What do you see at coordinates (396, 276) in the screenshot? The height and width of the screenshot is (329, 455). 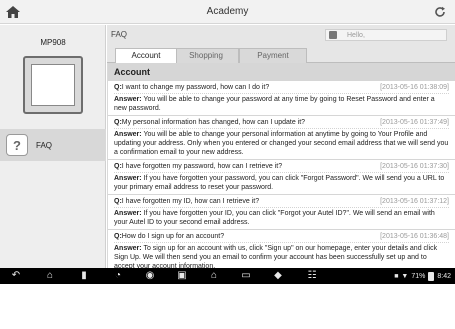 I see `notification-icon: ■` at bounding box center [396, 276].